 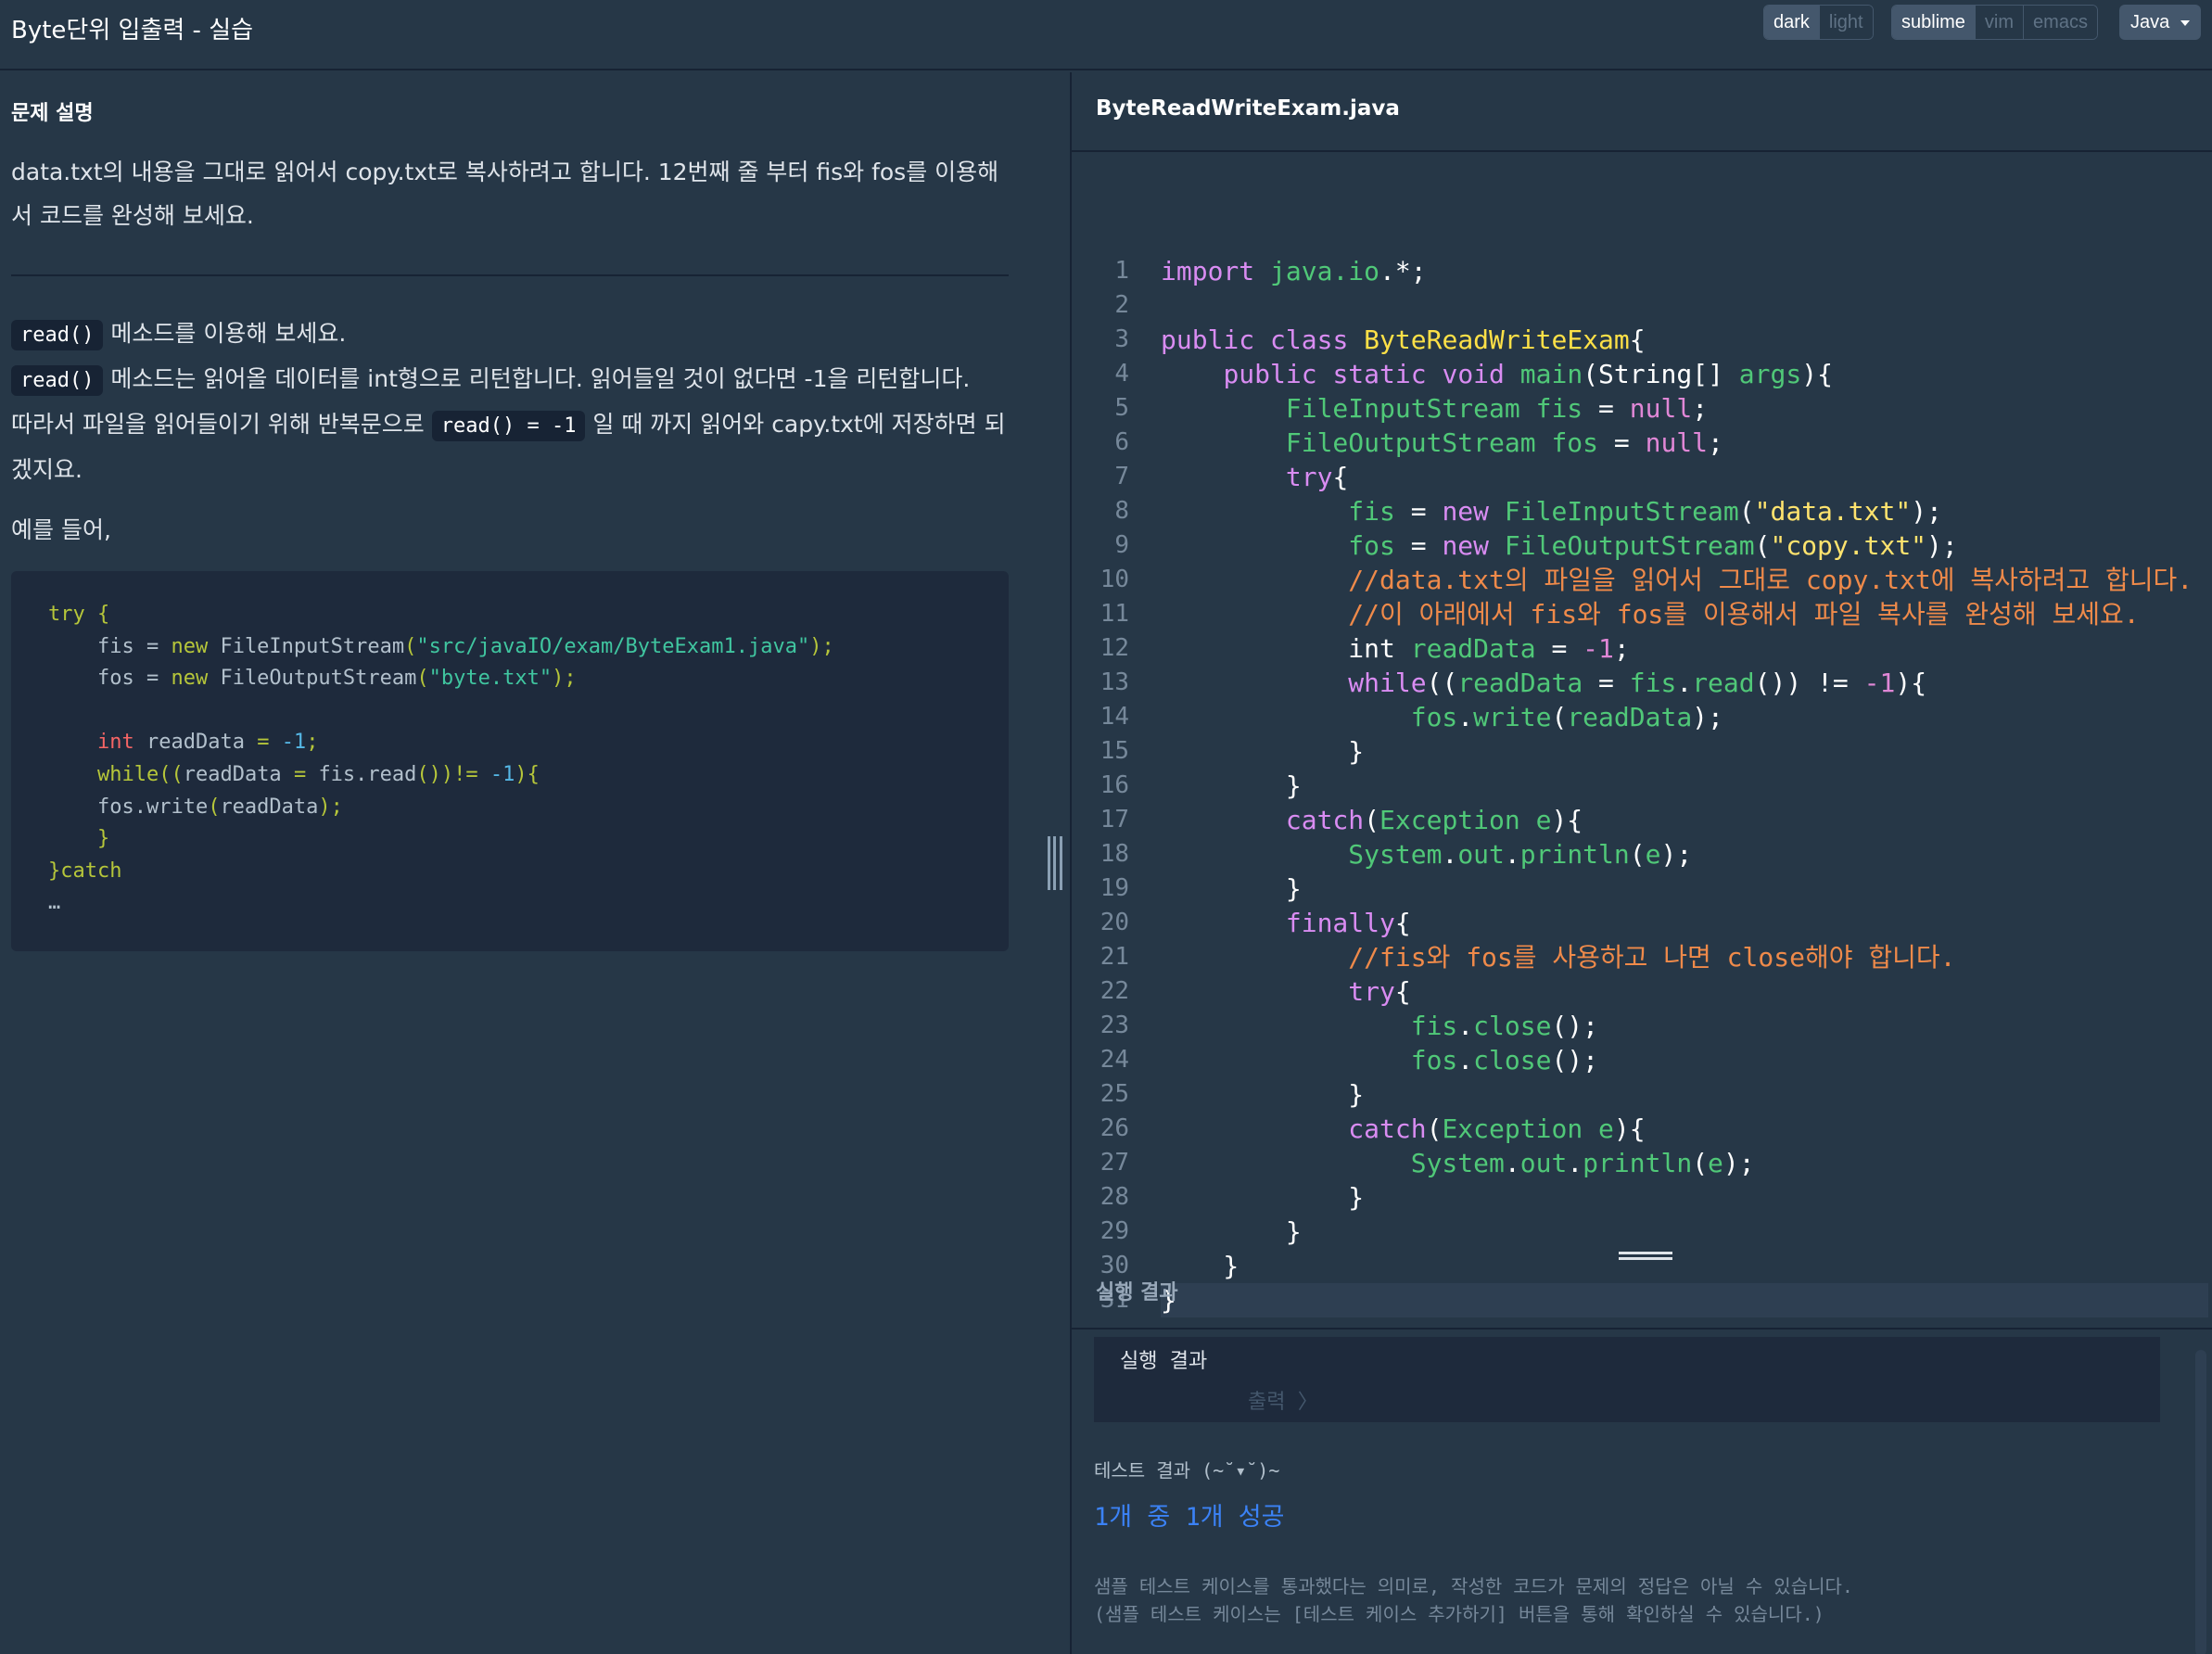 I want to click on console-label: 실행 결과, so click(x=1164, y=1361).